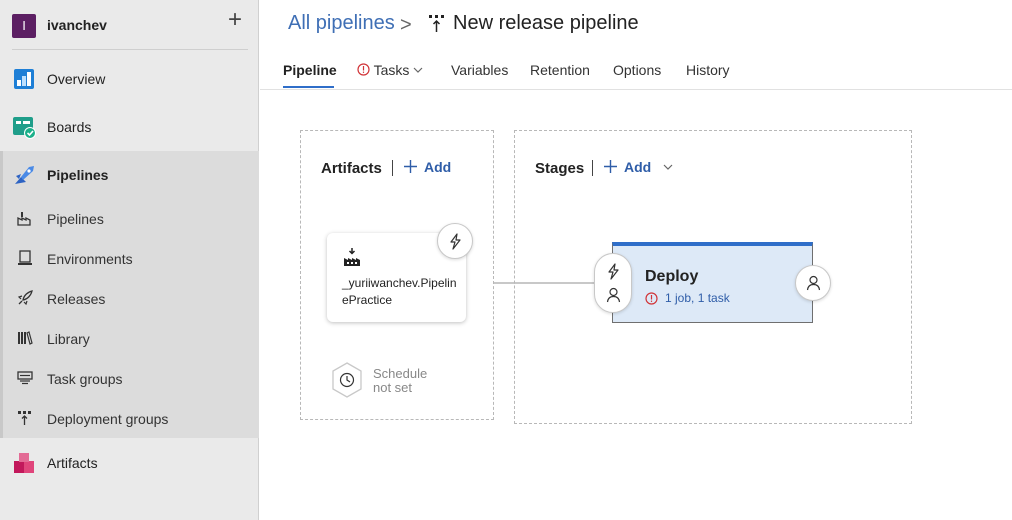 The height and width of the screenshot is (520, 1012). I want to click on nav-pipelines-label: Pipelines, so click(78, 175).